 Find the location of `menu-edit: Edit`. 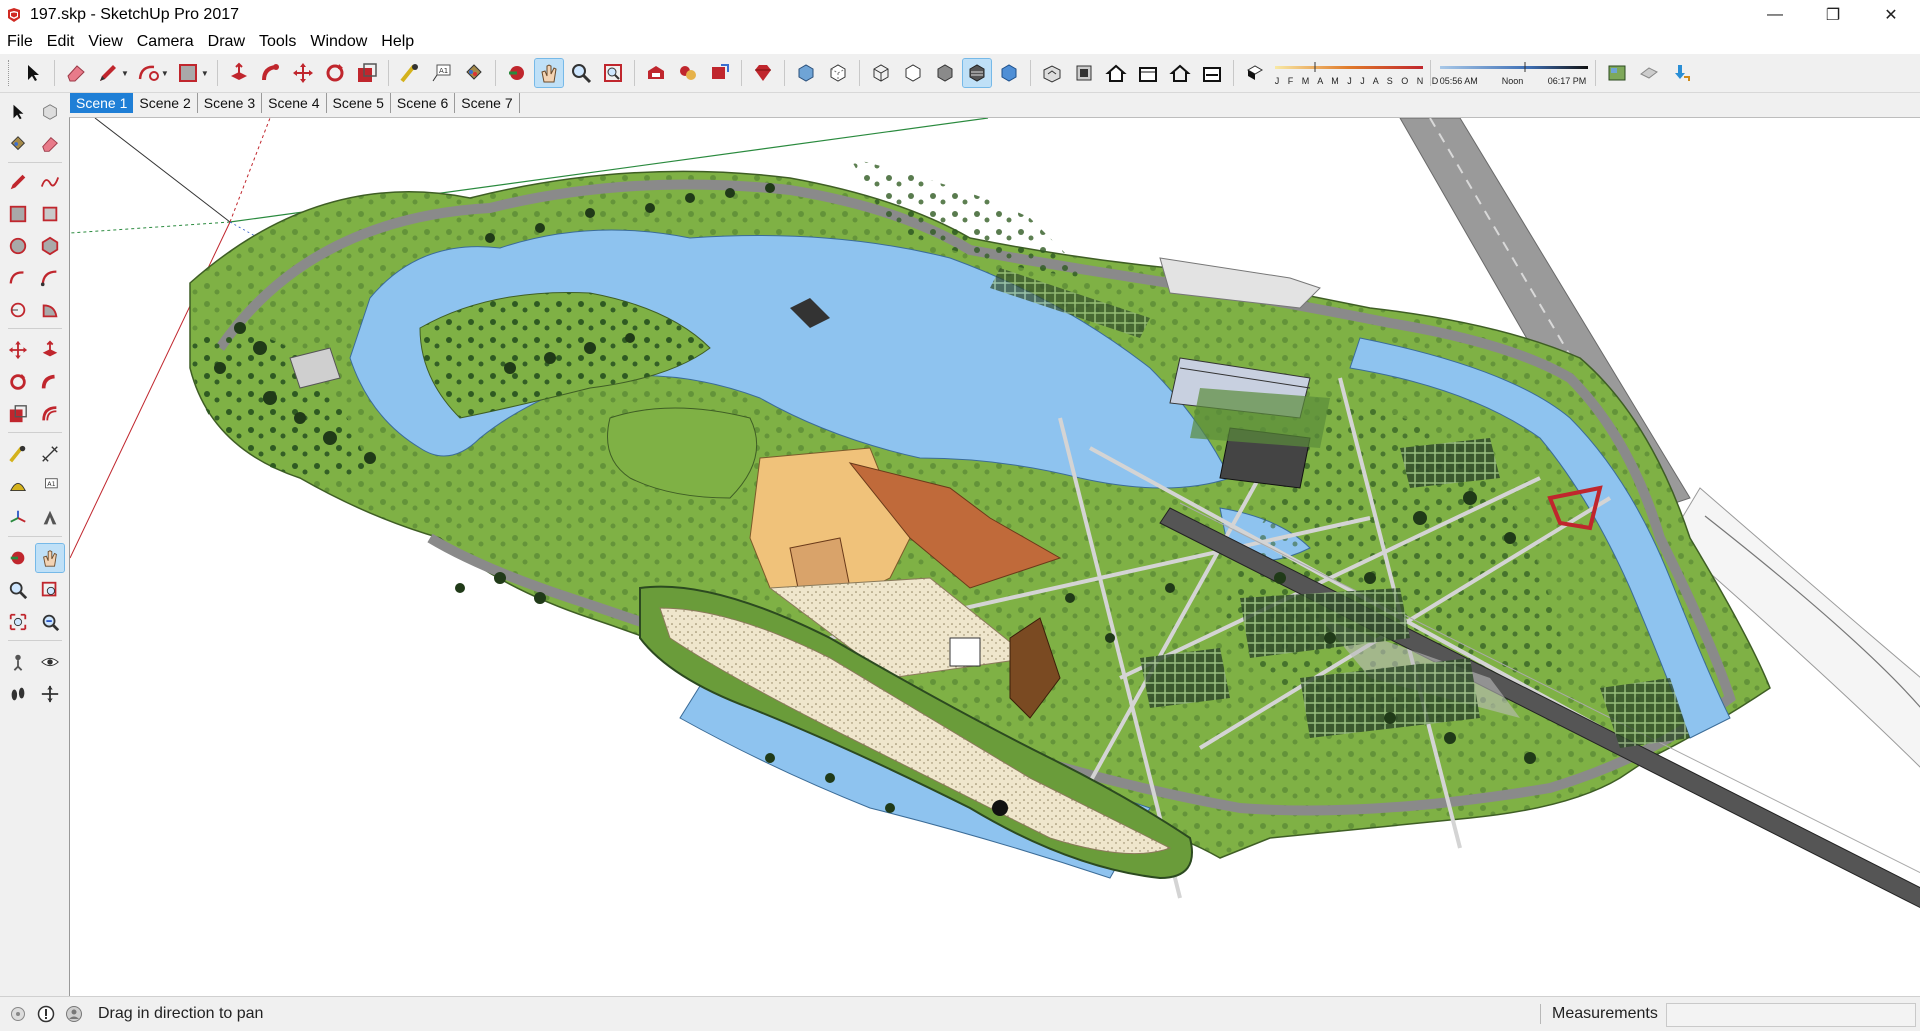

menu-edit: Edit is located at coordinates (61, 42).